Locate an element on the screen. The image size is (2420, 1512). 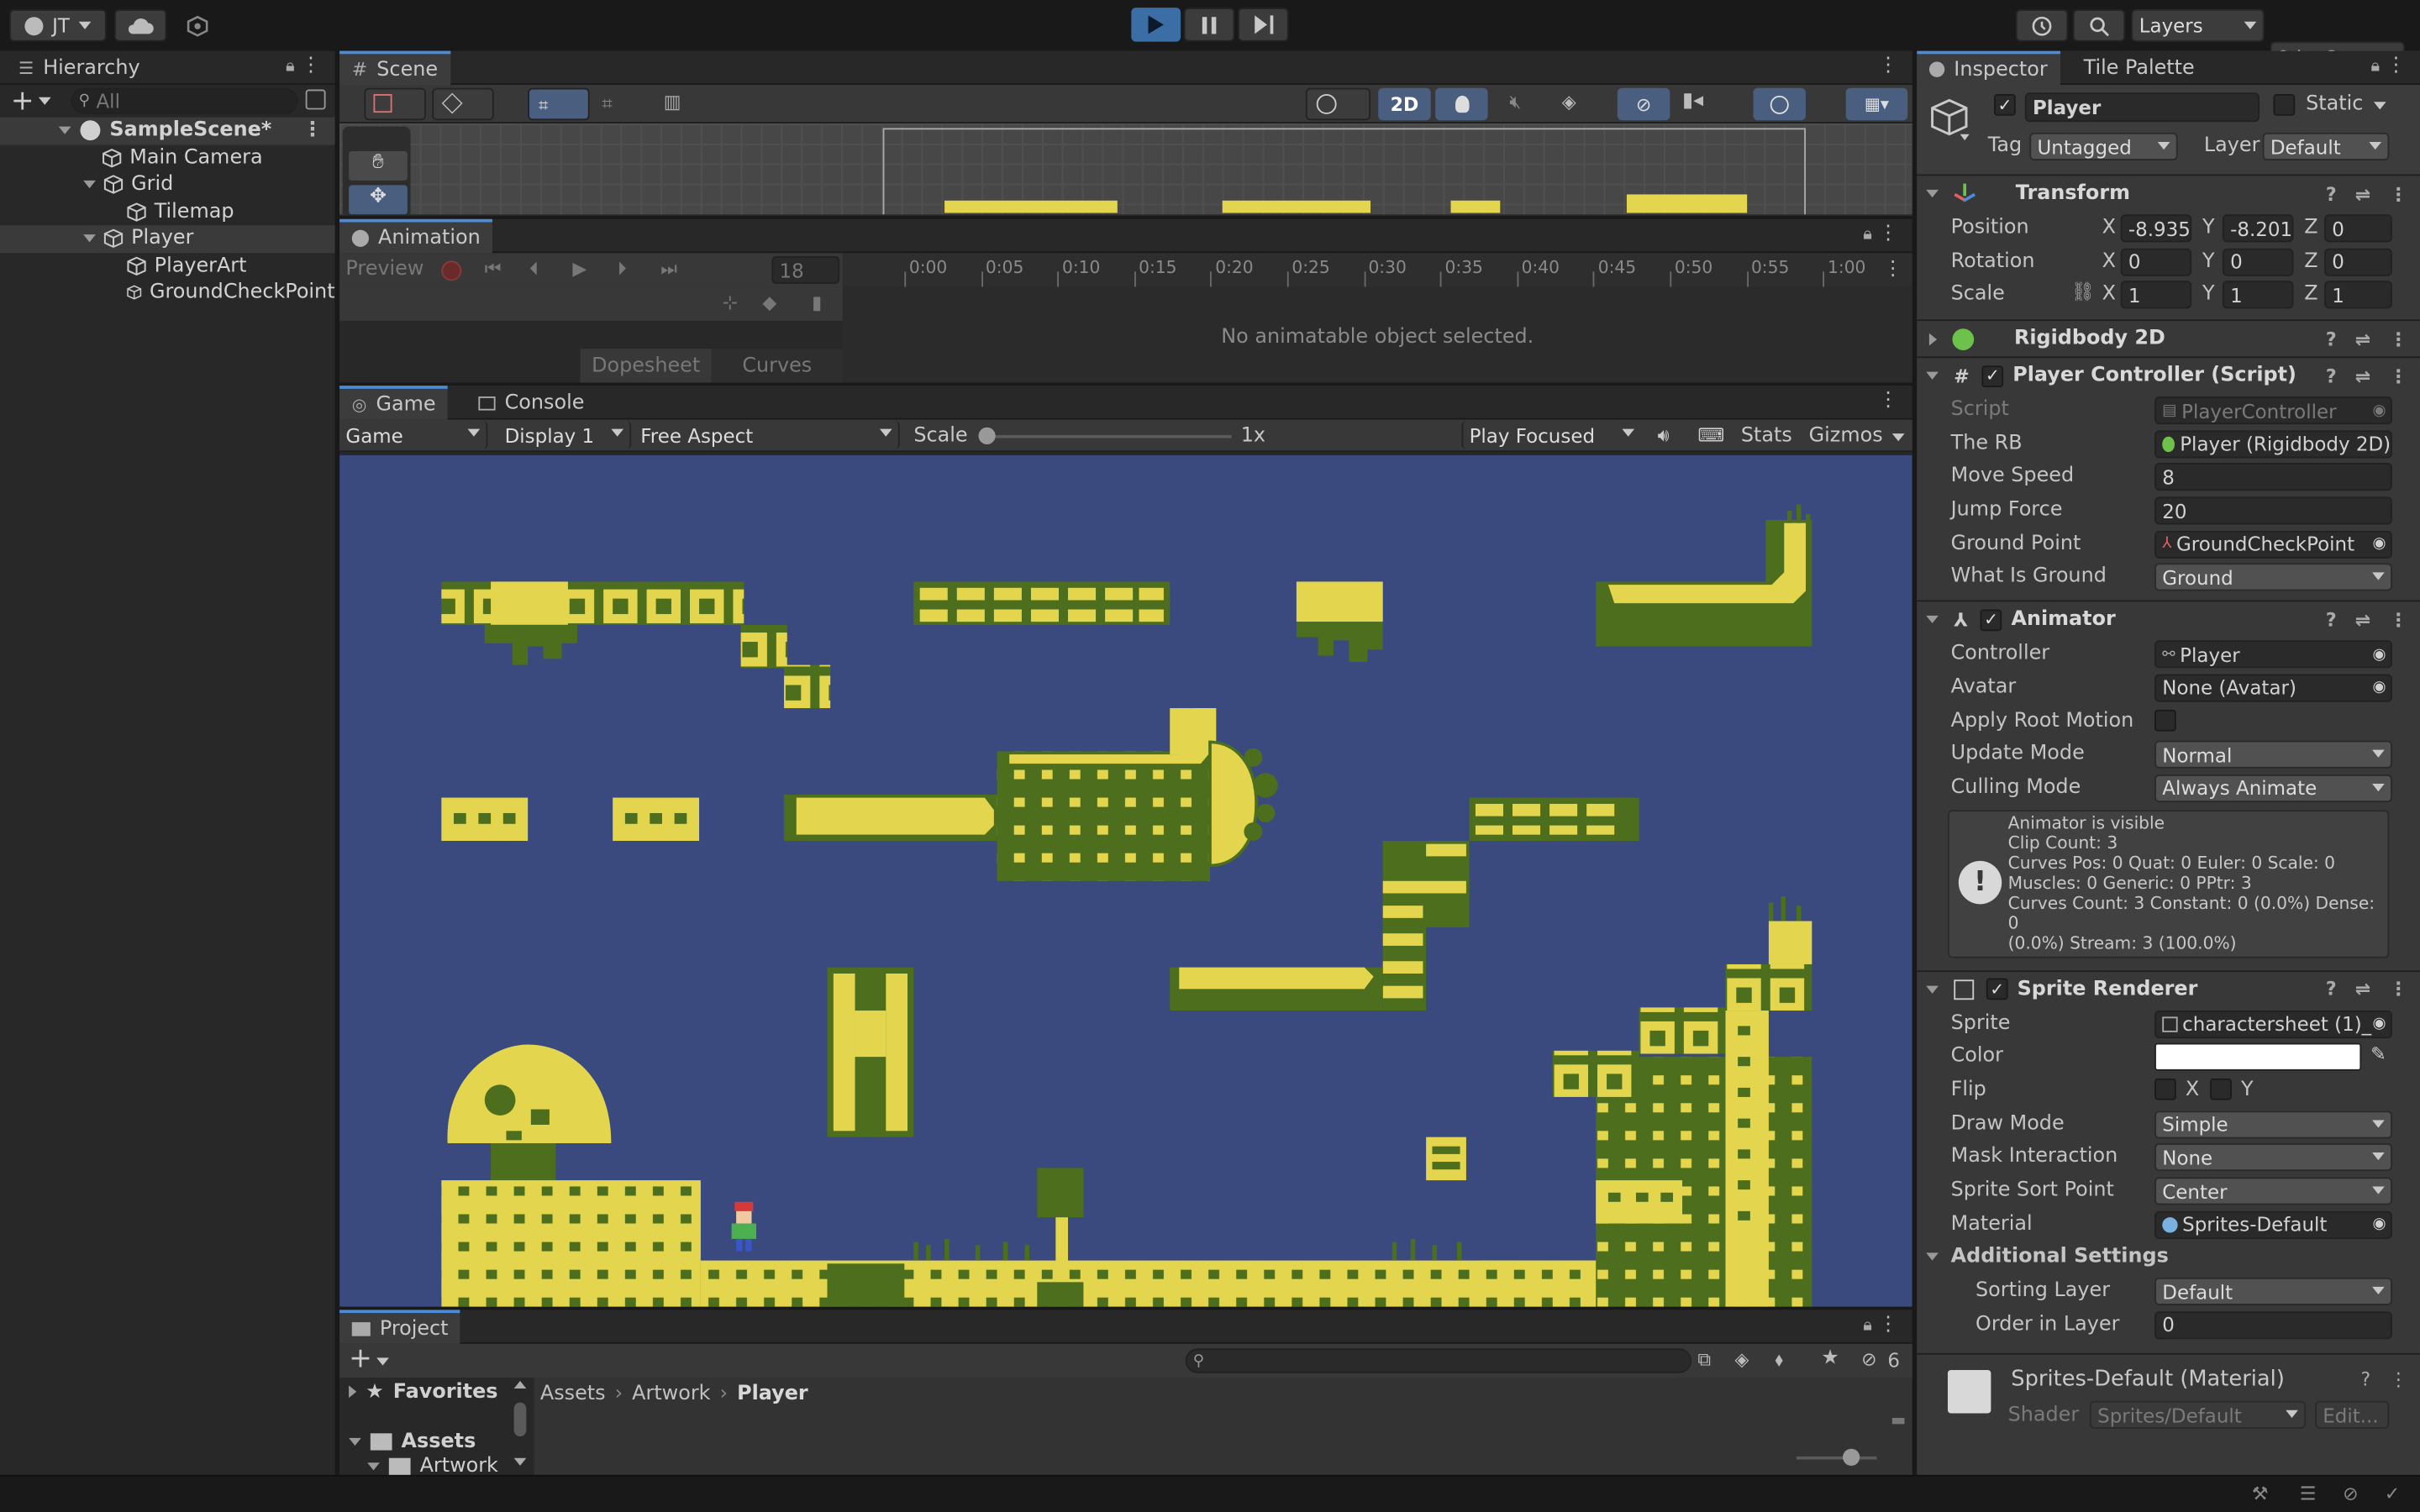
preview-label: Preview is located at coordinates (384, 269).